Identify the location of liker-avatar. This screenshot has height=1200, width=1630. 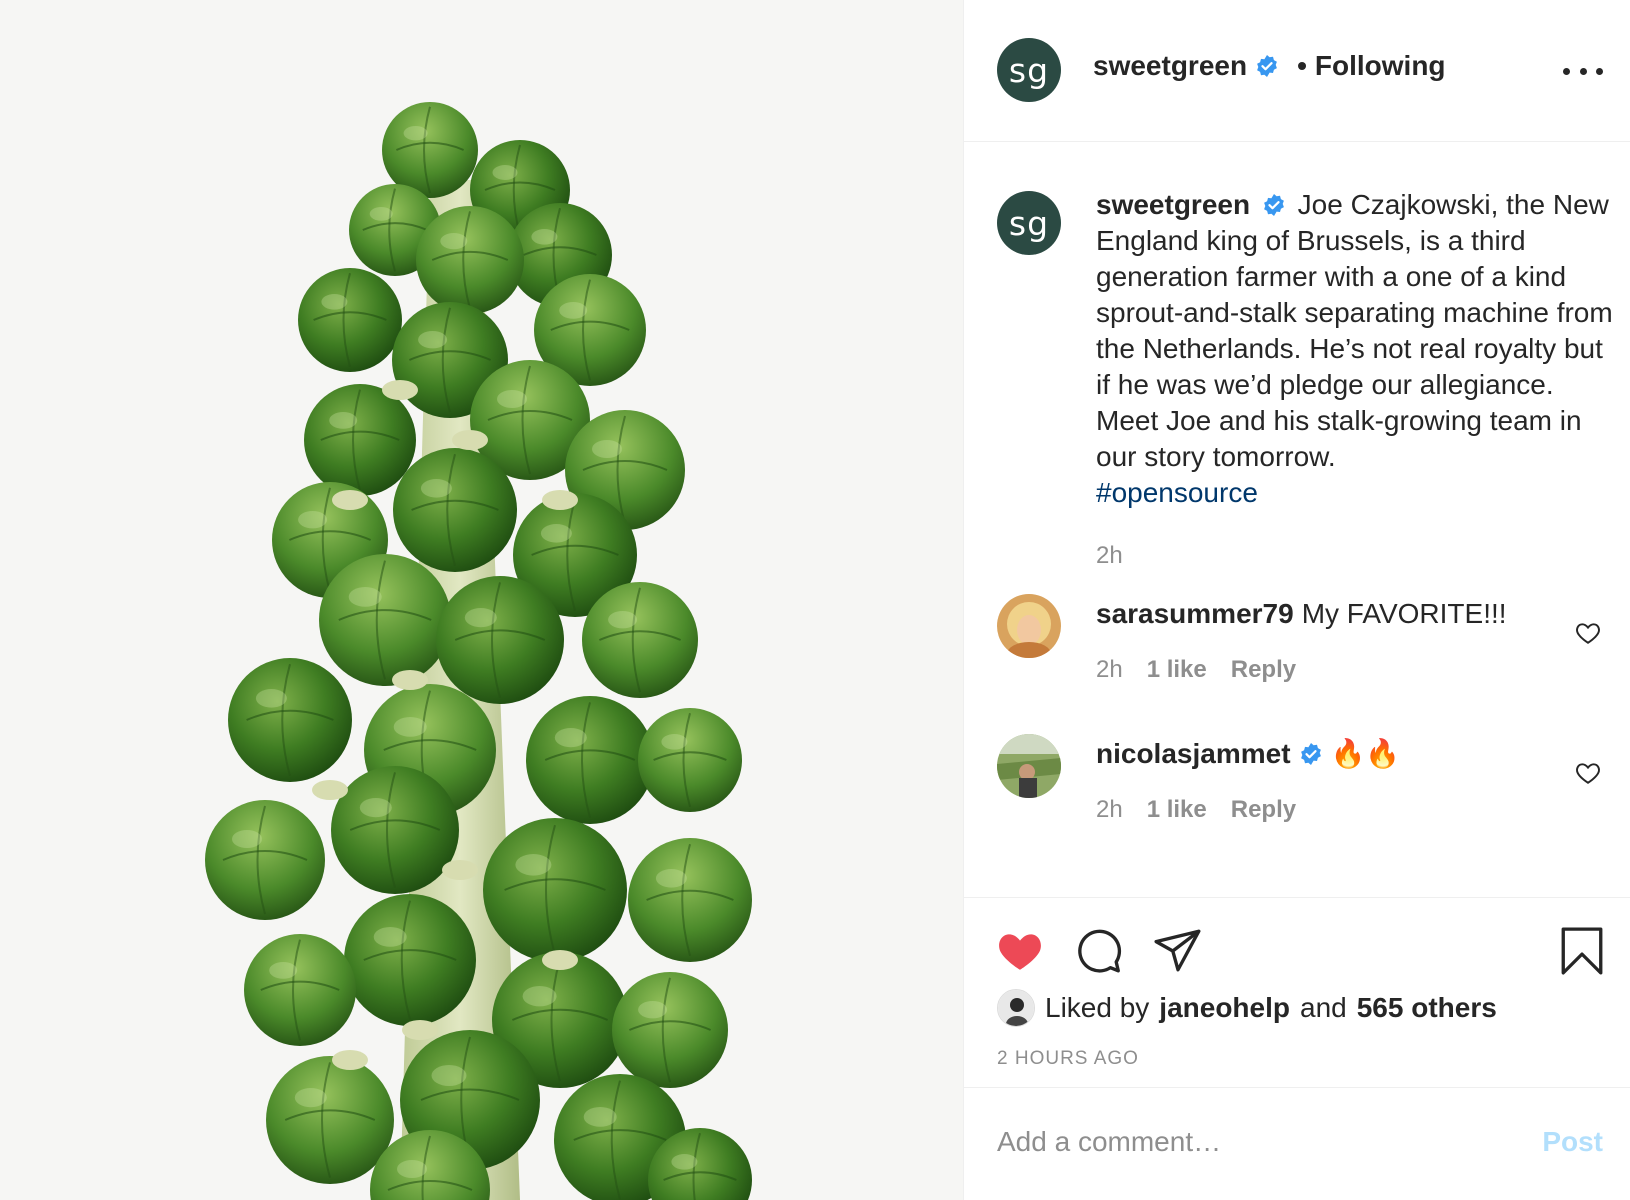
(1016, 1008).